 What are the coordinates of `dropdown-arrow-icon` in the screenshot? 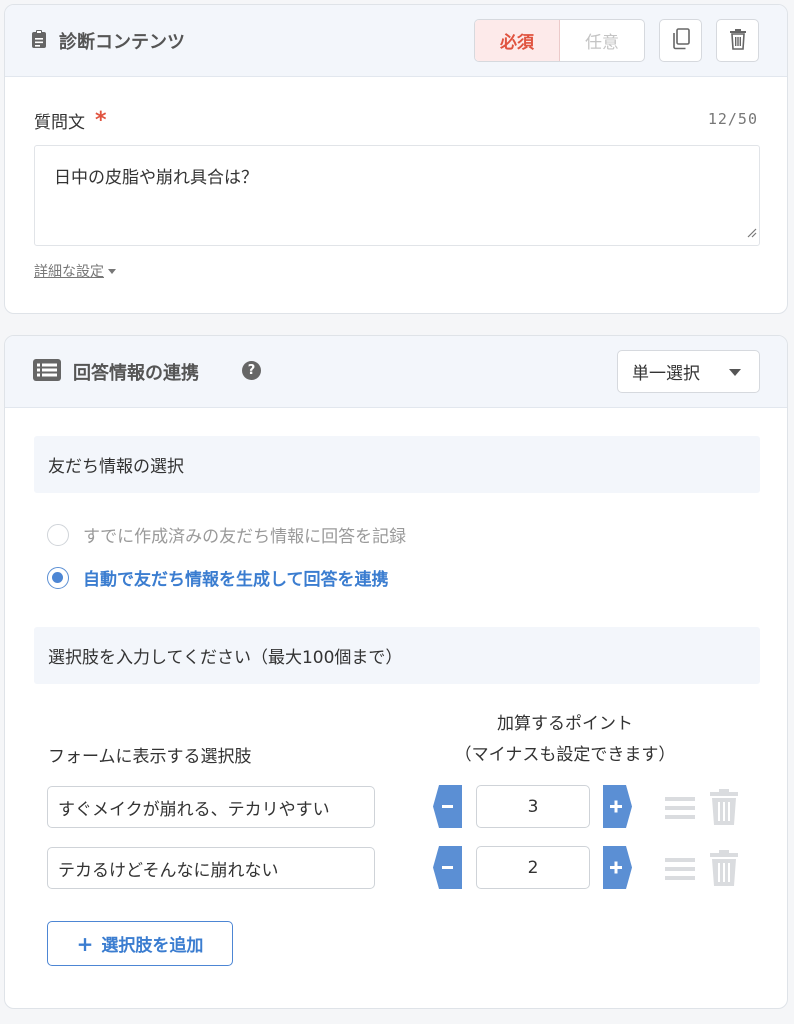 It's located at (735, 372).